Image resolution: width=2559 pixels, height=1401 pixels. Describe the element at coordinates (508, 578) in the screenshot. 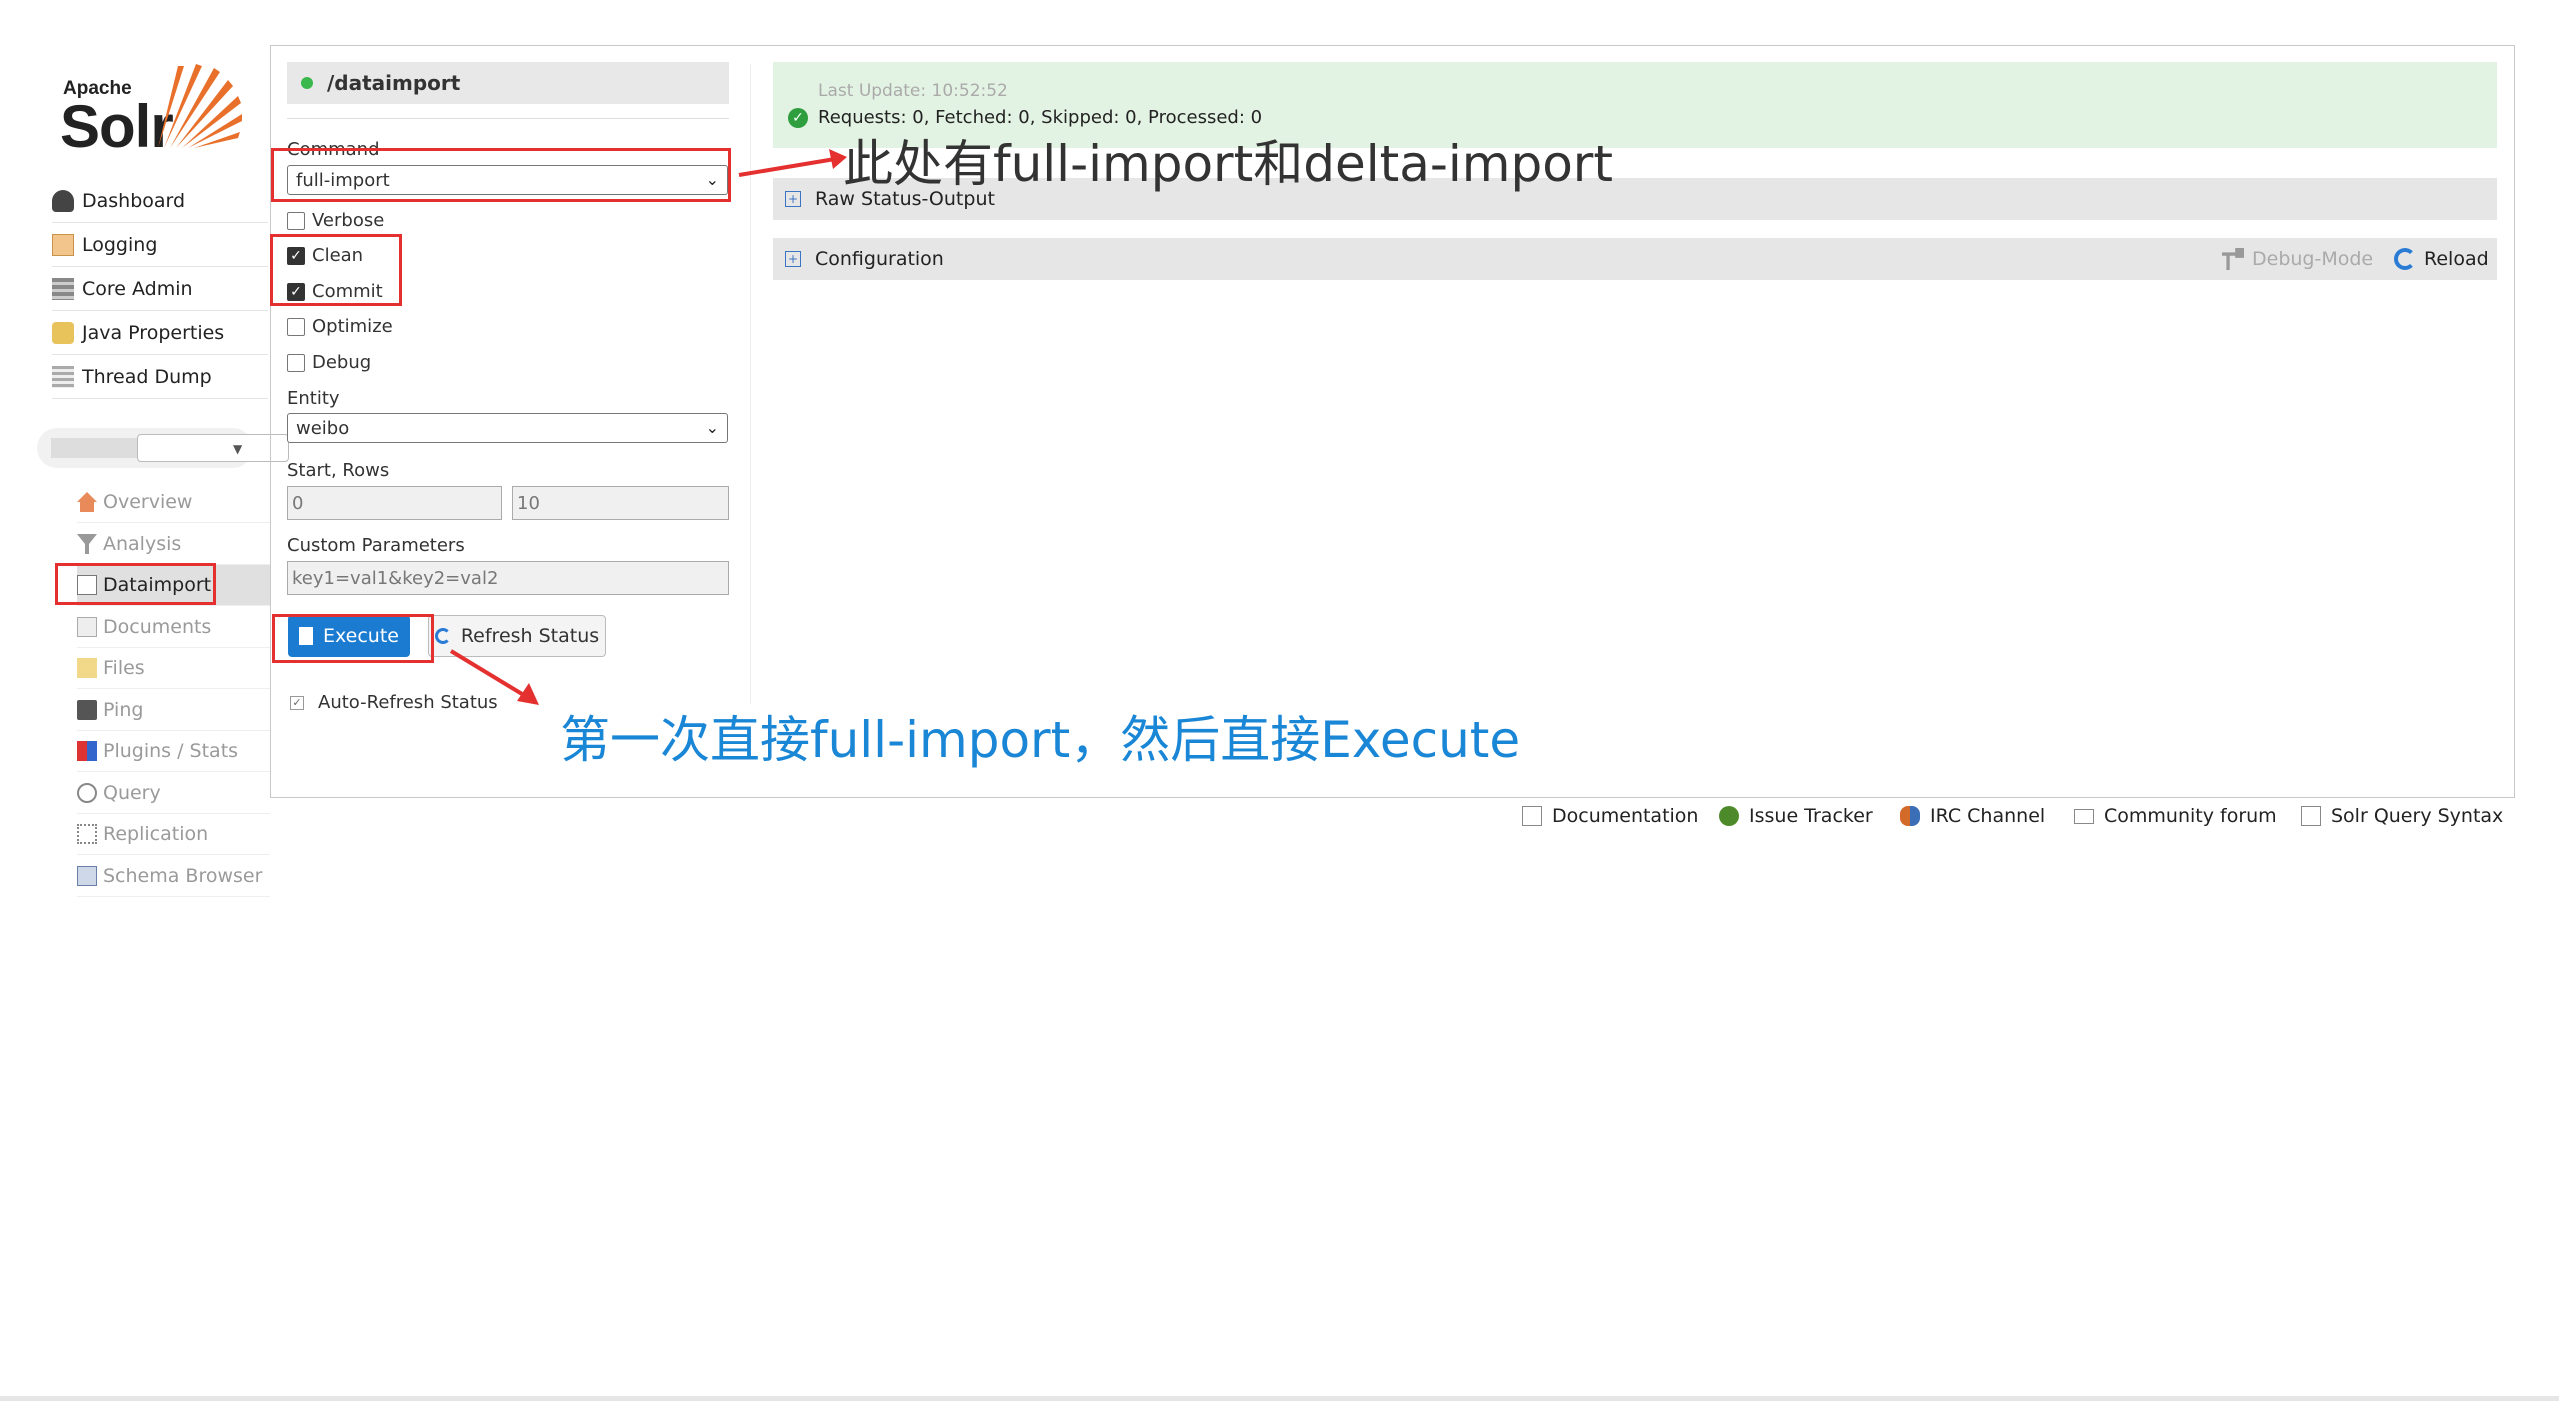

I see `custom-params-input: key1=val1&key2=val2` at that location.